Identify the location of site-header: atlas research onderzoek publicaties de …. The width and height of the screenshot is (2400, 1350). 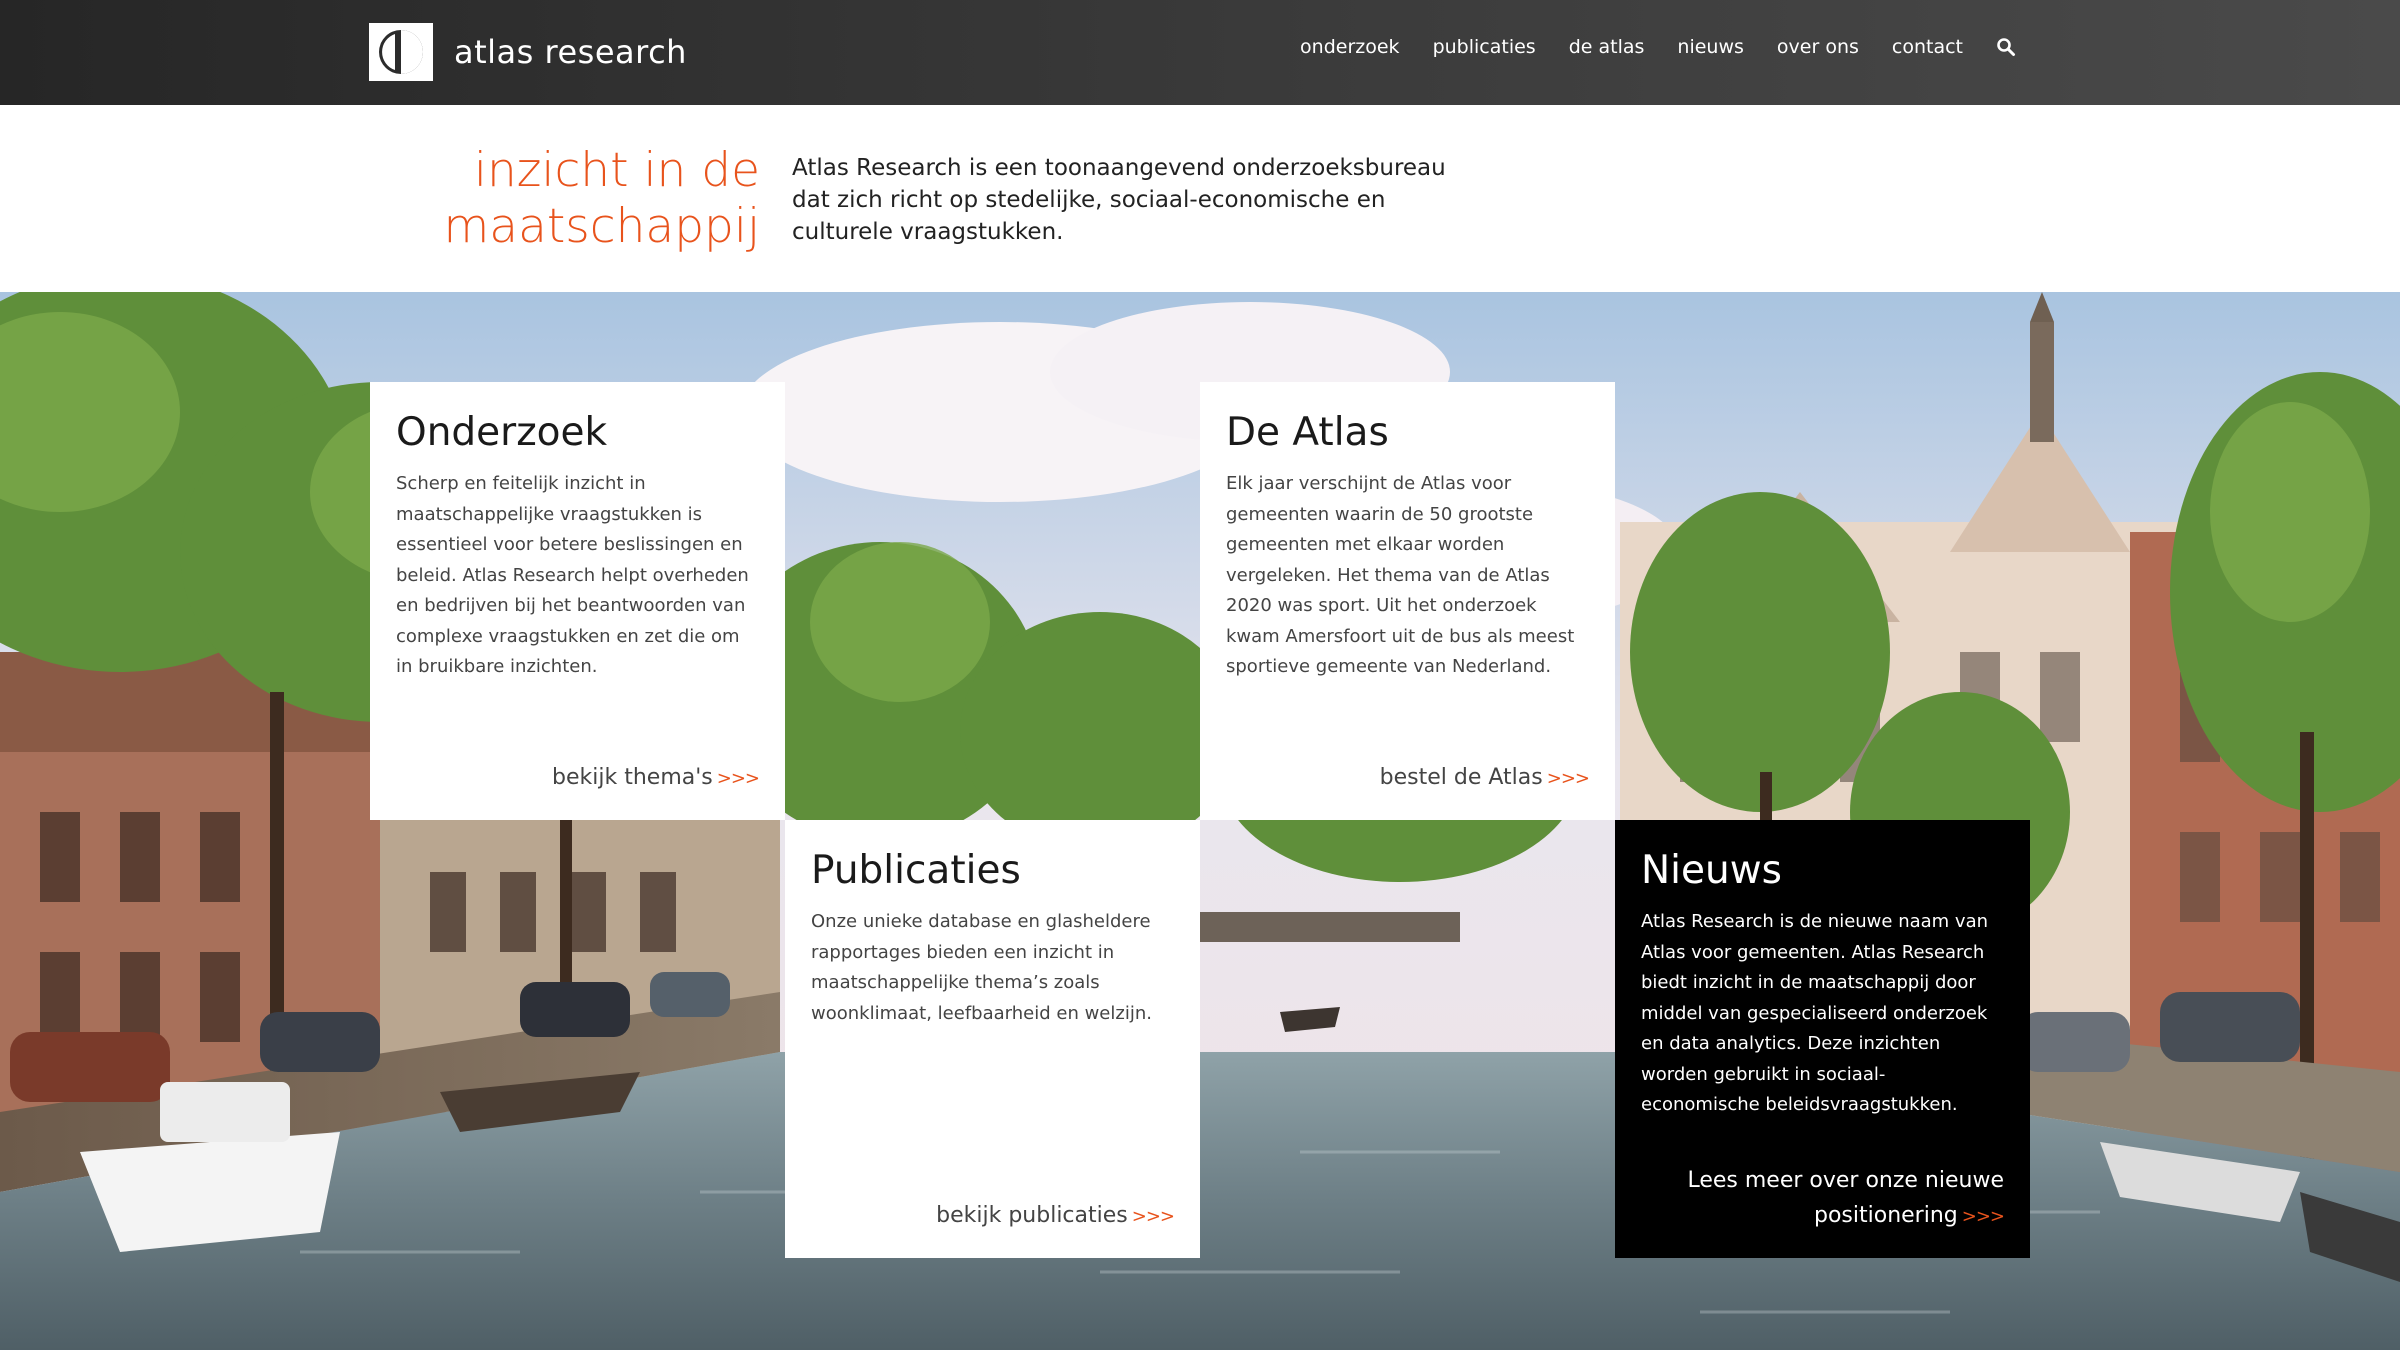
(1200, 52).